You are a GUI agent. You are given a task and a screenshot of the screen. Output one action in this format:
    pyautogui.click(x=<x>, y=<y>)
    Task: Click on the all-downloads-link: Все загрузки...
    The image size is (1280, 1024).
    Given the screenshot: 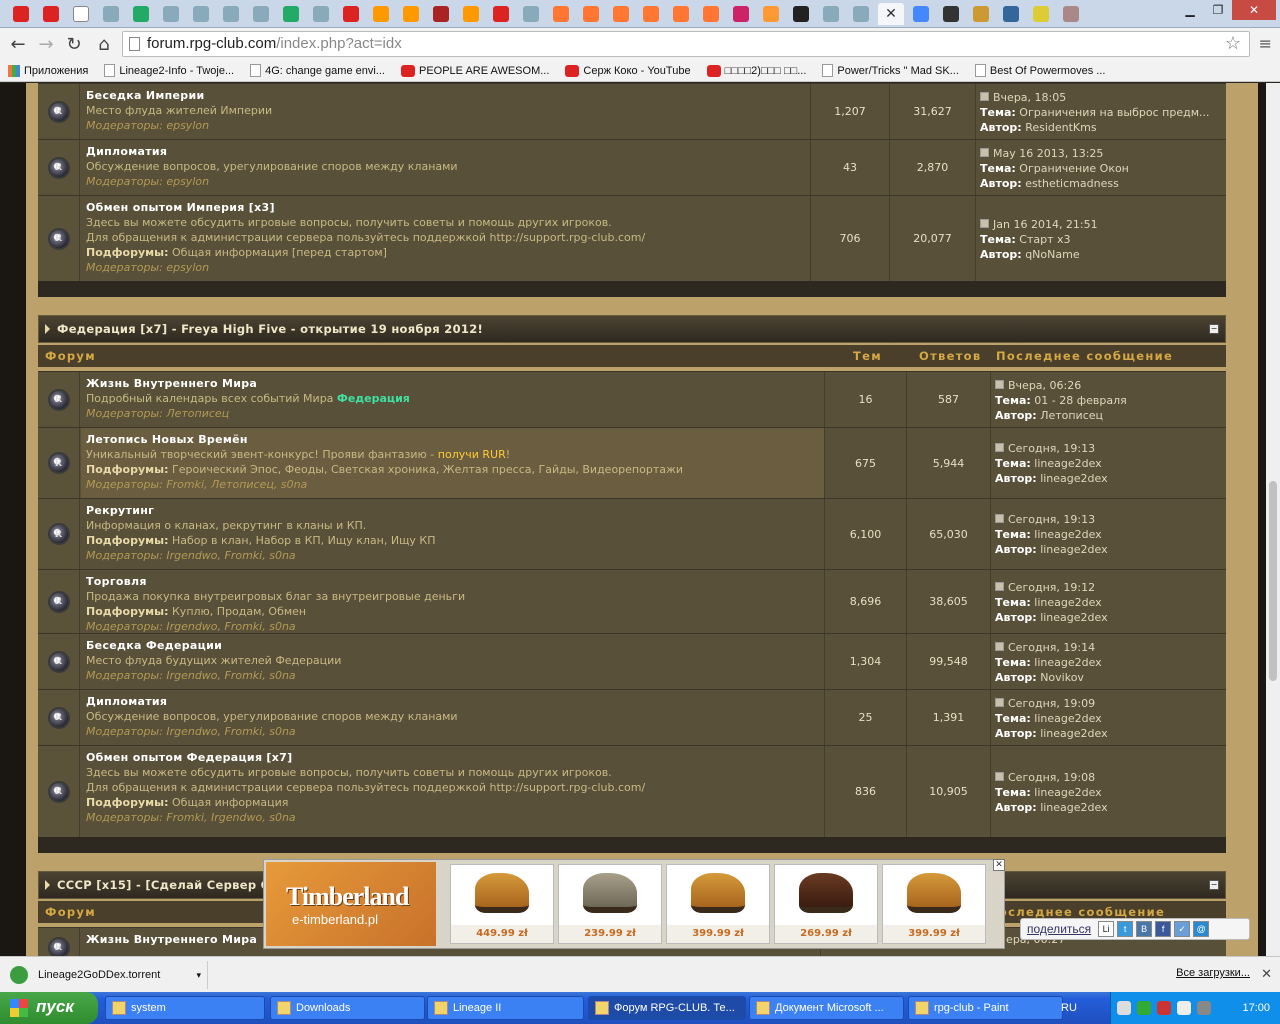 What is the action you would take?
    pyautogui.click(x=1213, y=973)
    